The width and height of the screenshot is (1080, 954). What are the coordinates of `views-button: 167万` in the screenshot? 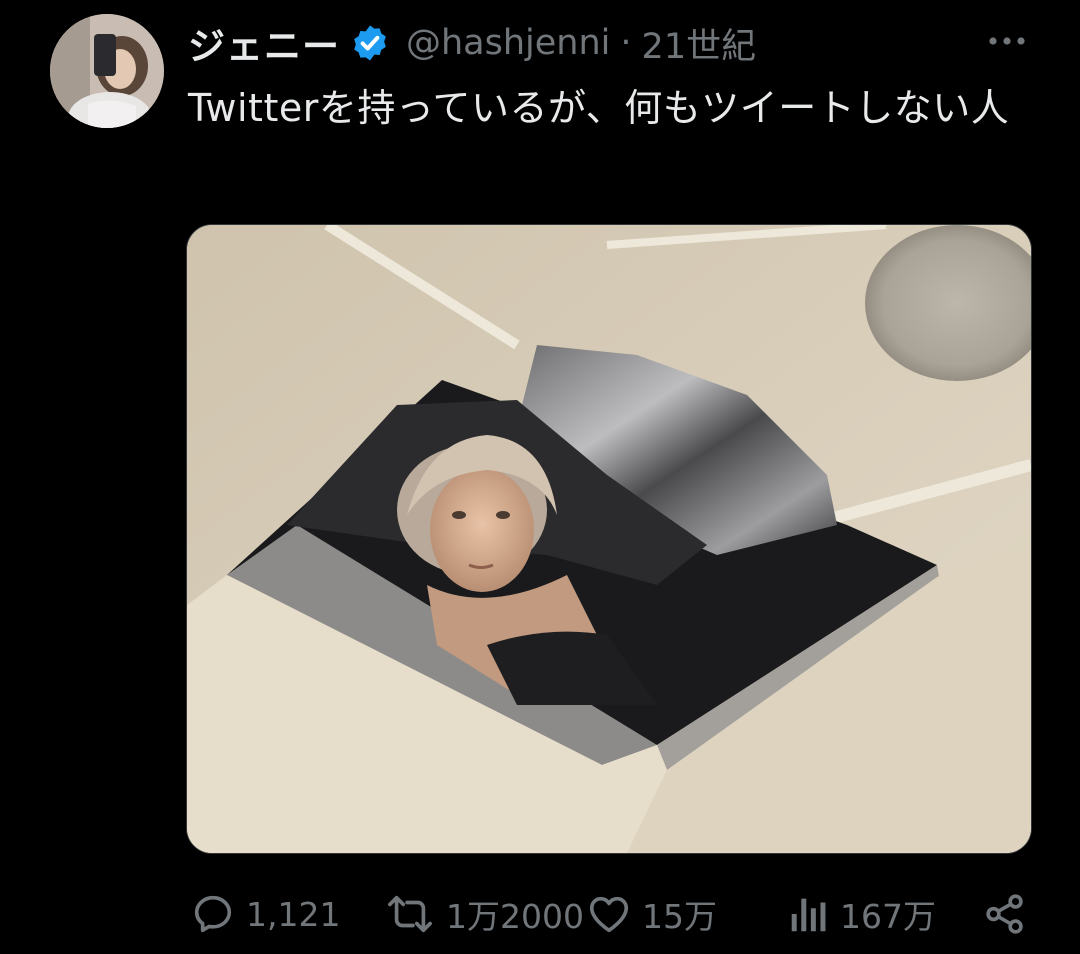 It's located at (861, 914).